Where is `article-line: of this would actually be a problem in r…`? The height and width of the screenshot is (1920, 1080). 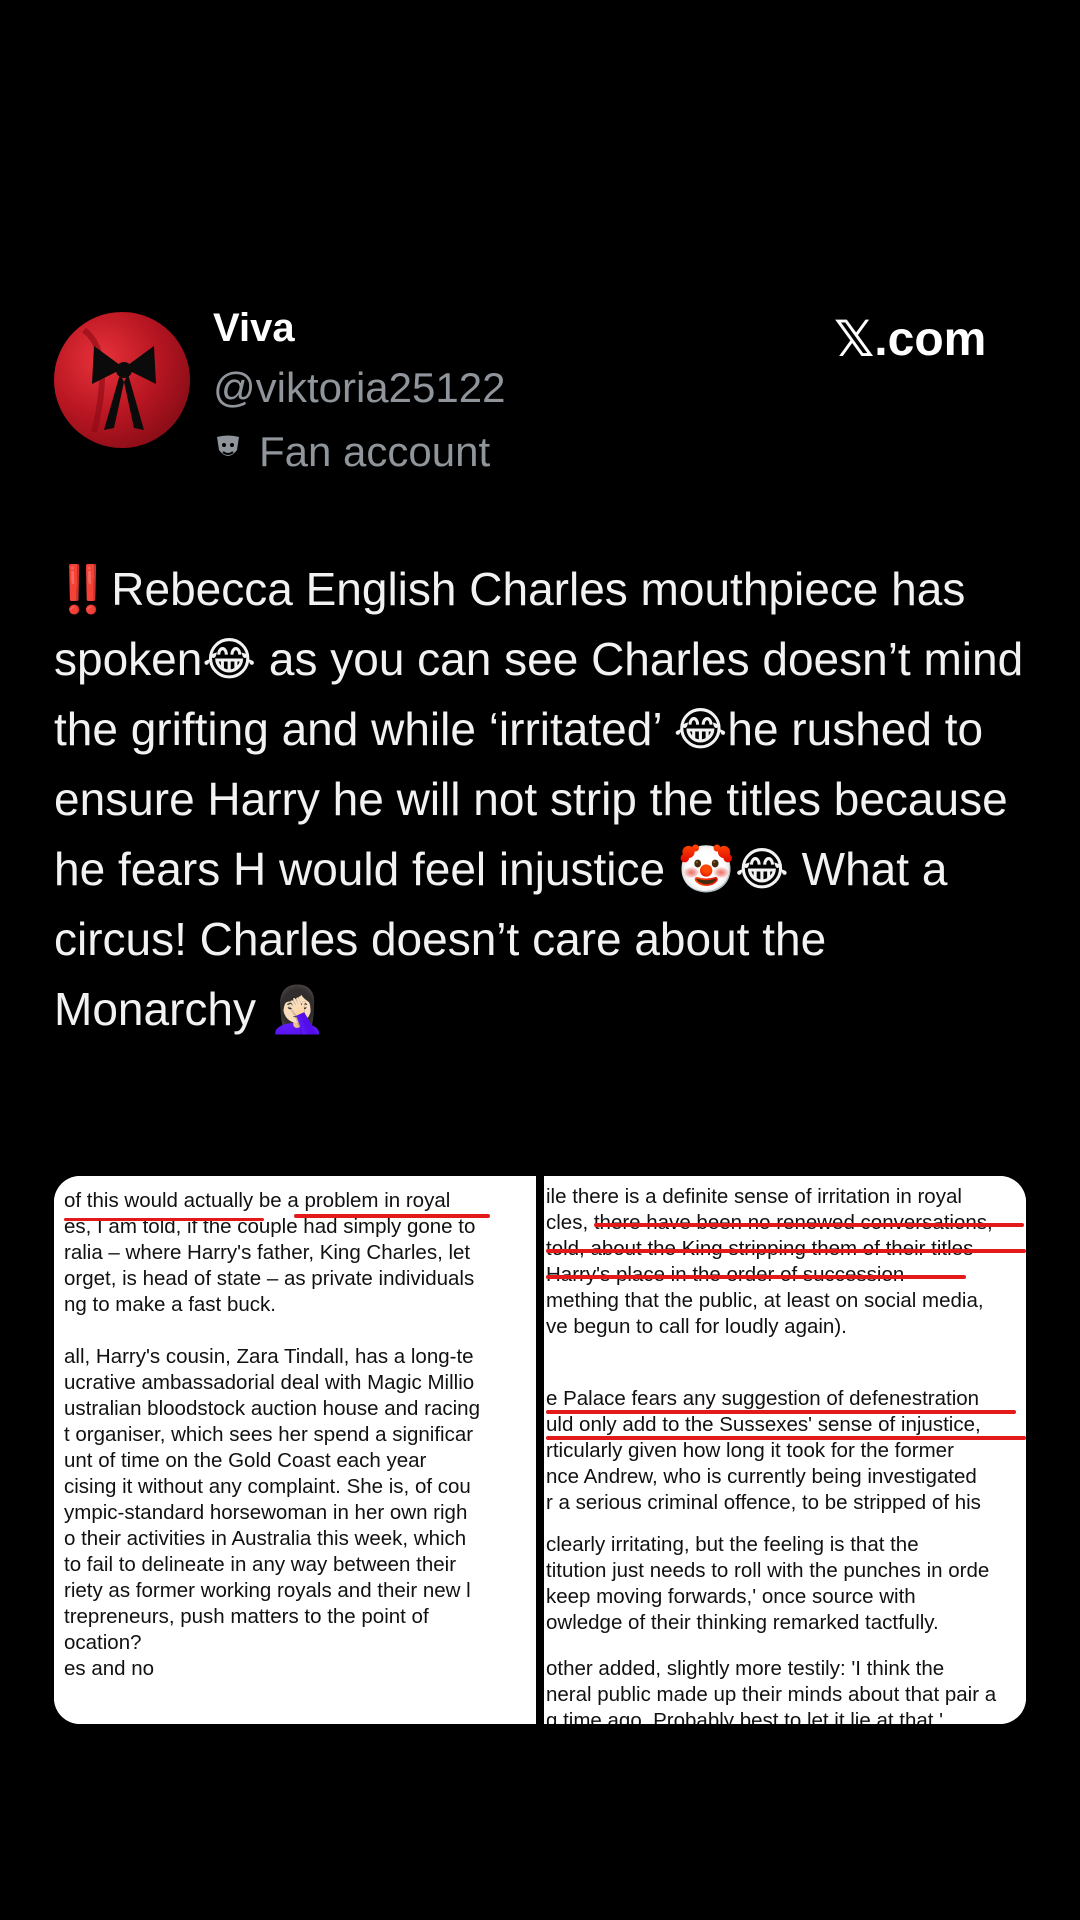 article-line: of this would actually be a problem in r… is located at coordinates (257, 1200).